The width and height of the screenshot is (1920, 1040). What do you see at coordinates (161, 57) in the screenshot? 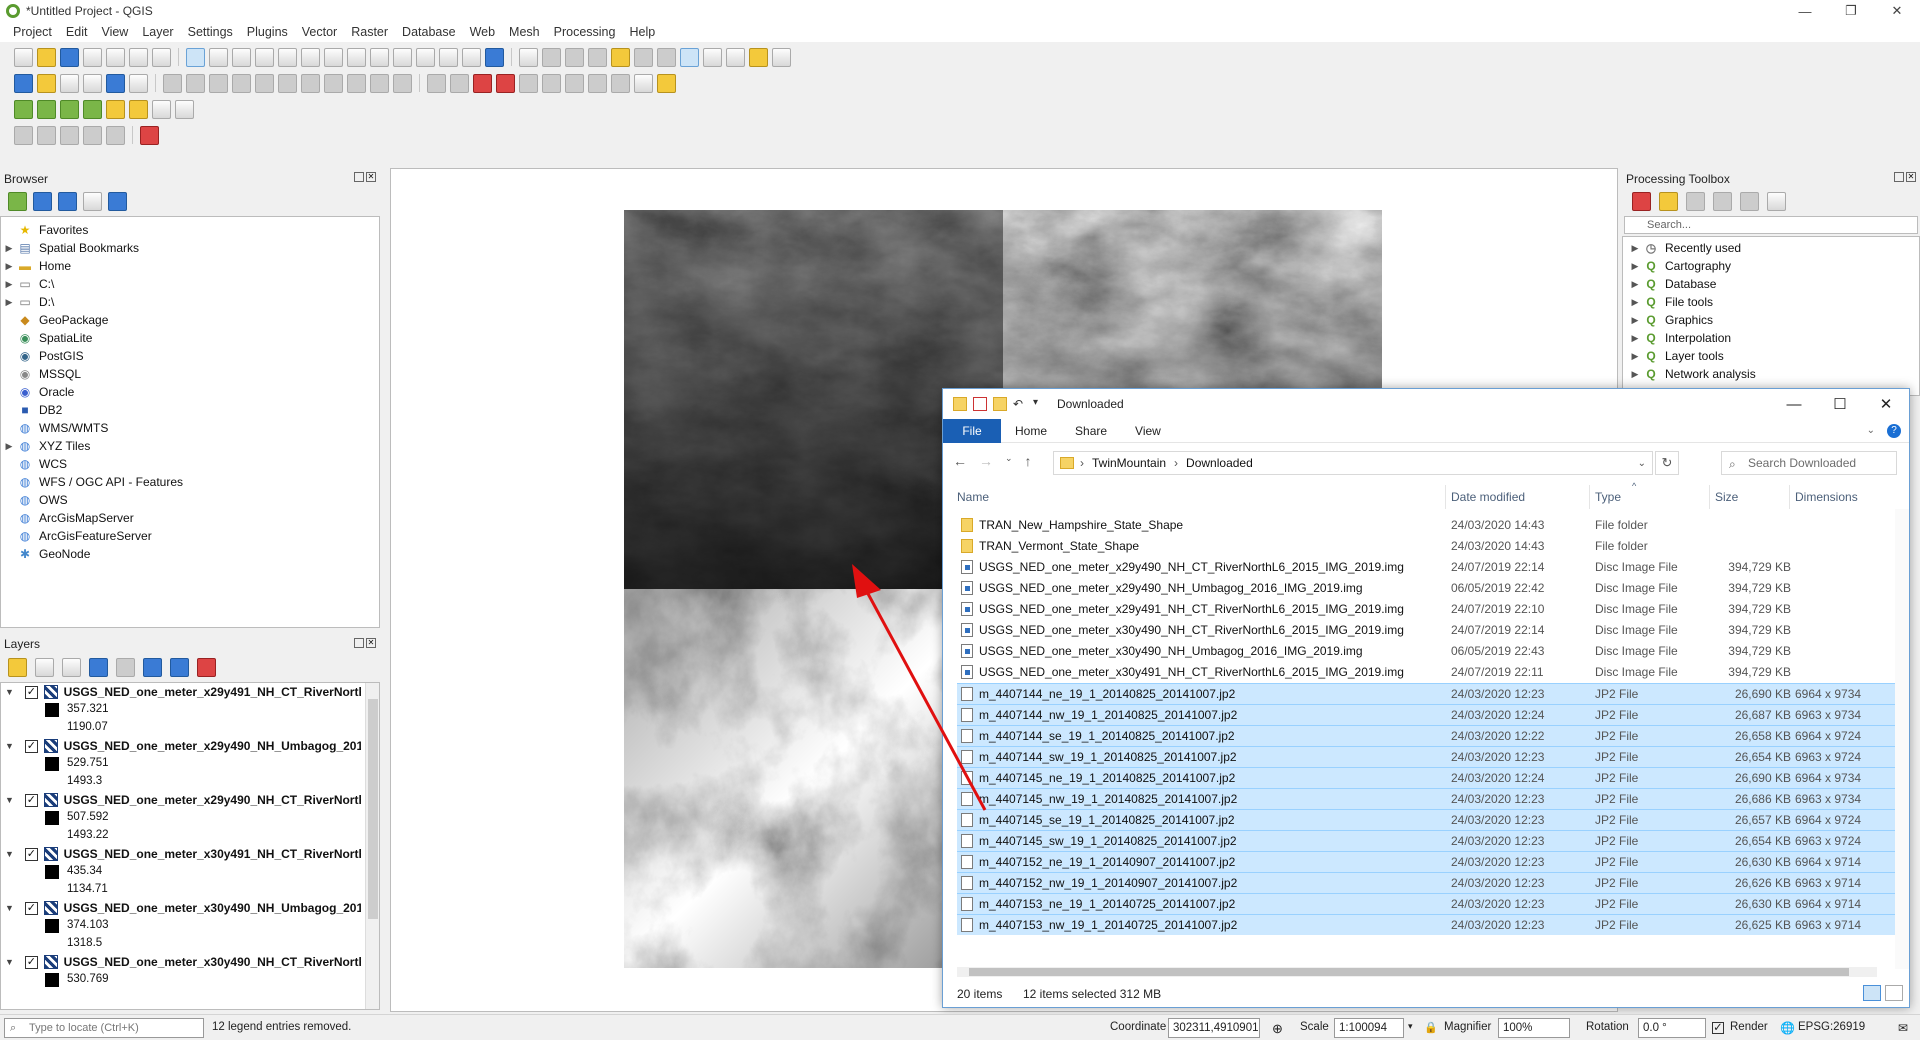
I see `style-manager-icon` at bounding box center [161, 57].